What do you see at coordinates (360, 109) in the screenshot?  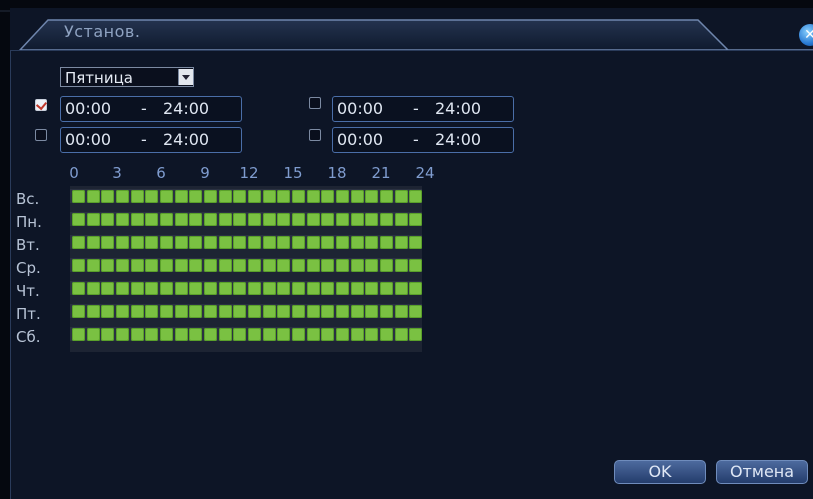 I see `period-3-start: 00:00` at bounding box center [360, 109].